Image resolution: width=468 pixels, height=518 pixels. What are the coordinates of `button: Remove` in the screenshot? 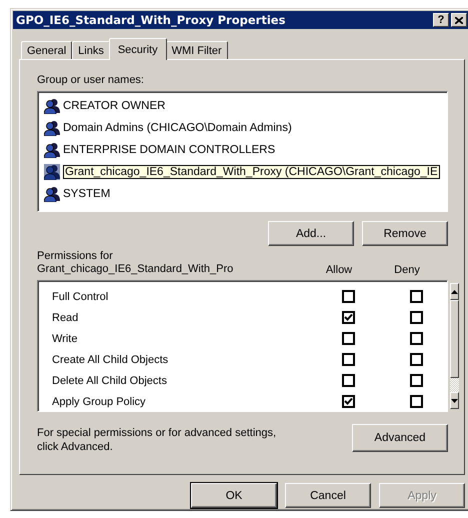 It's located at (405, 233).